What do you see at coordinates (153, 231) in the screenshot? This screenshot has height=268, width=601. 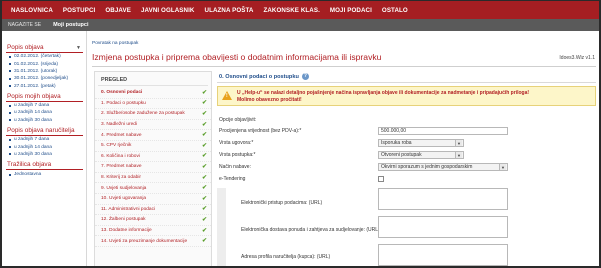 I see `wizard-step: 13. Dodatne informacije ✔` at bounding box center [153, 231].